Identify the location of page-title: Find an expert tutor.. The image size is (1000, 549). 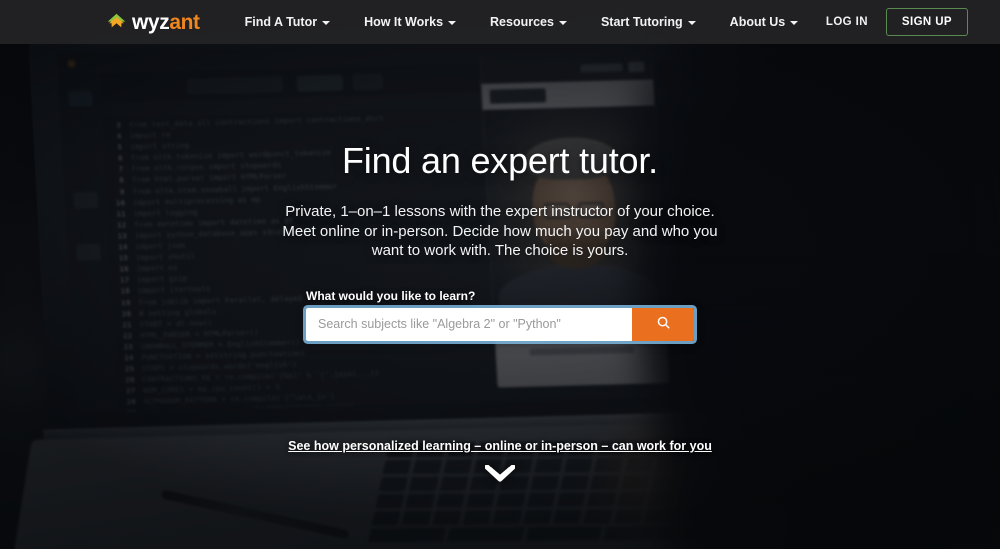
(500, 160).